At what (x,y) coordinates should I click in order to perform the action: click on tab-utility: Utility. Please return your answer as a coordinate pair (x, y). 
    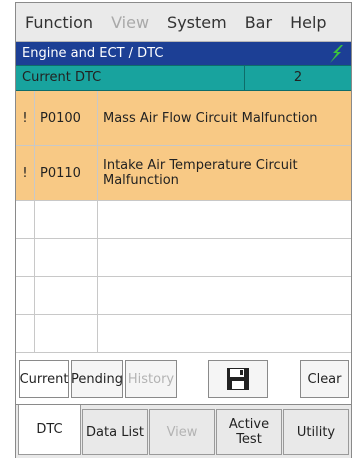
    Looking at the image, I should click on (316, 432).